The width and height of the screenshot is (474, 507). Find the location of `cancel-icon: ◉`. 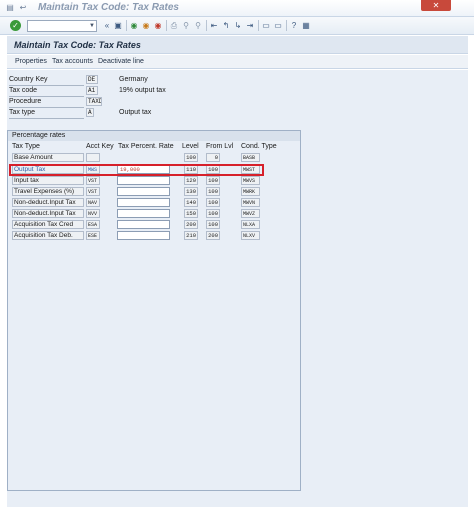

cancel-icon: ◉ is located at coordinates (158, 25).